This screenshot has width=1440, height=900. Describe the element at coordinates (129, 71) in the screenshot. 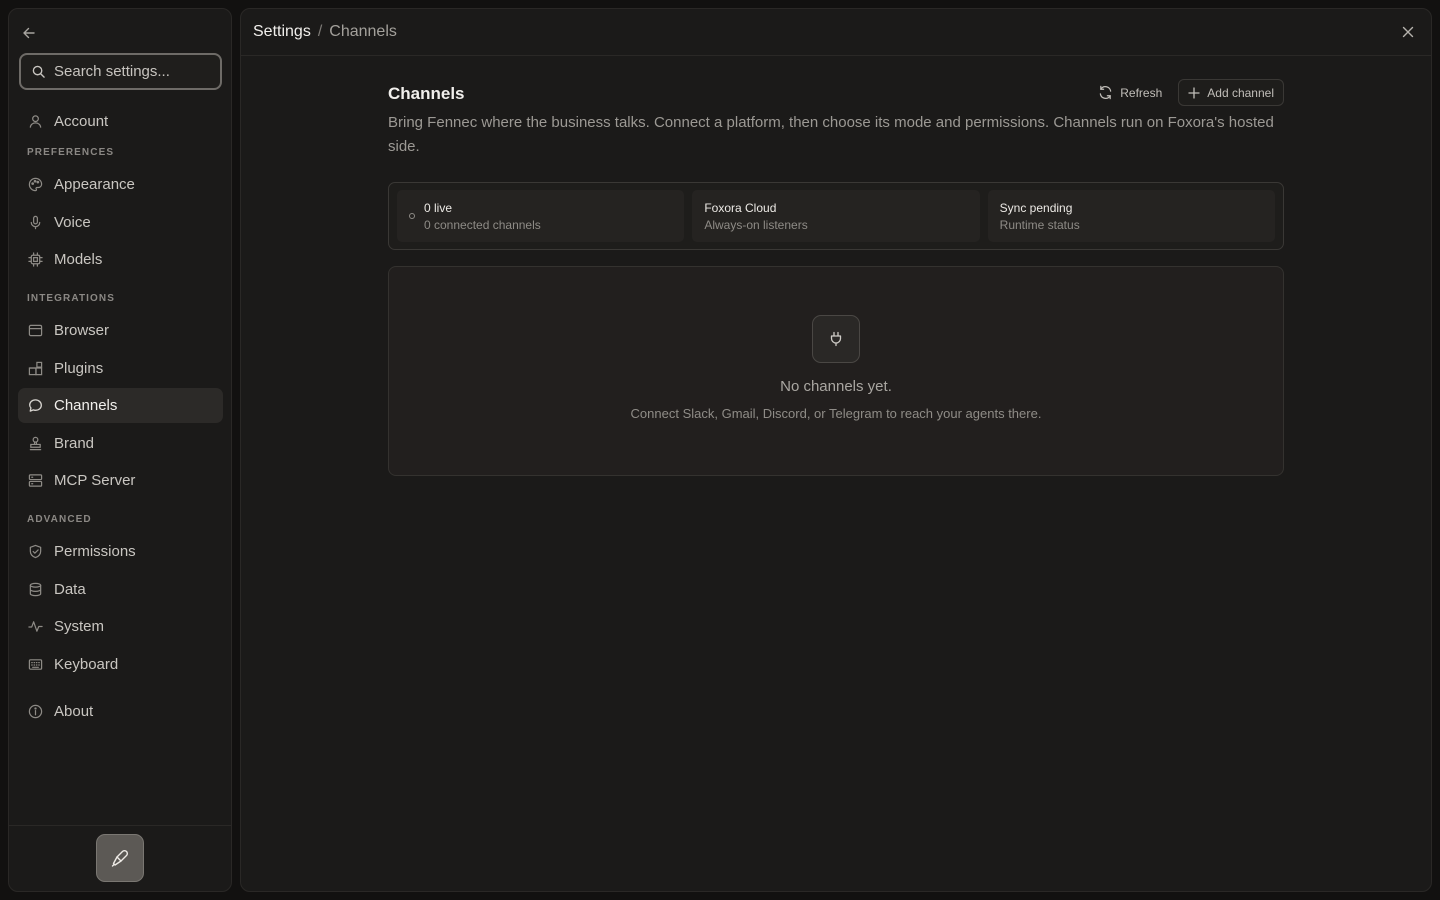

I see `search-input` at that location.